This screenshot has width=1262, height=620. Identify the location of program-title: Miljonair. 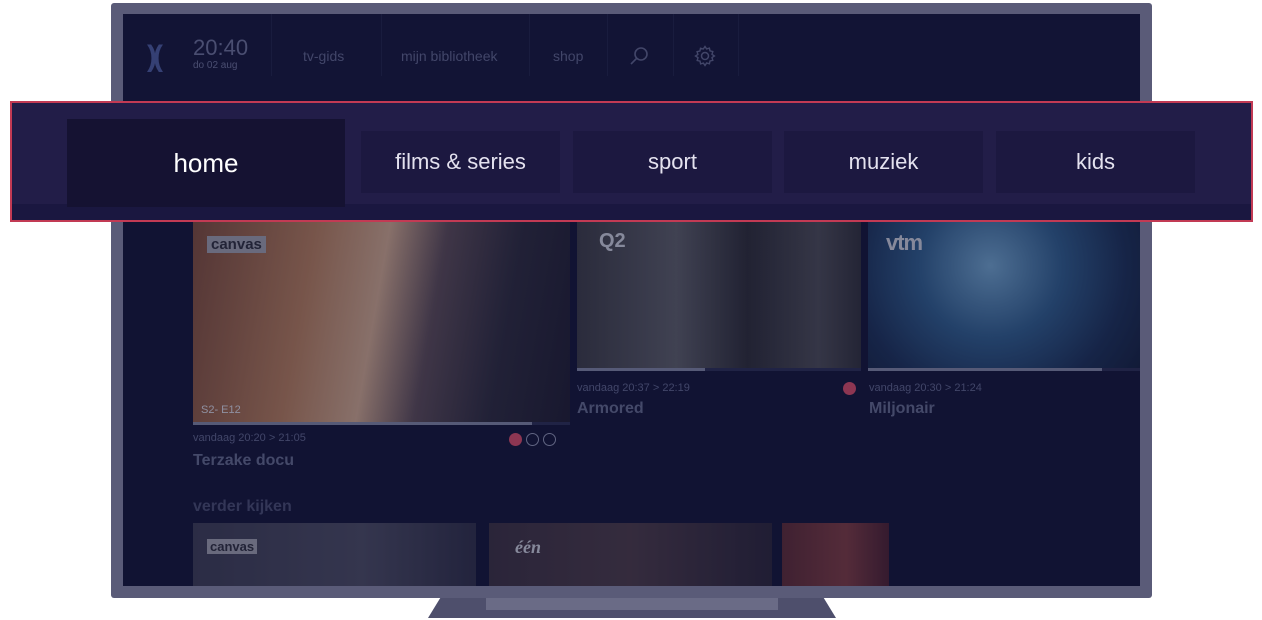
(902, 408).